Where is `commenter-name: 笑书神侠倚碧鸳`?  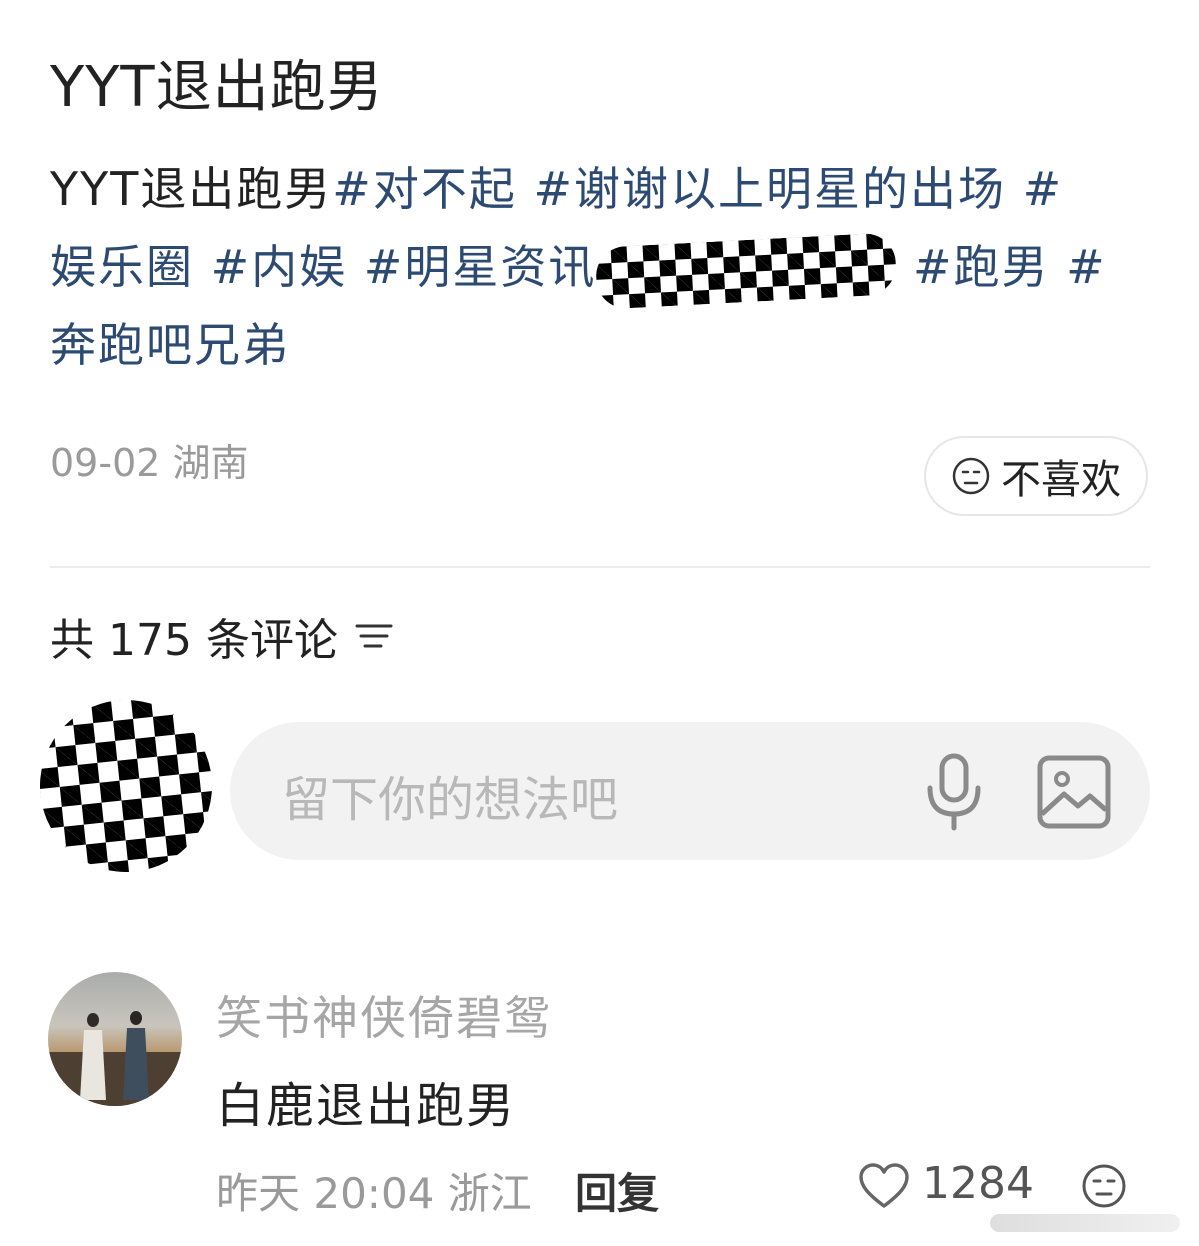
commenter-name: 笑书神侠倚碧鸳 is located at coordinates (384, 1015).